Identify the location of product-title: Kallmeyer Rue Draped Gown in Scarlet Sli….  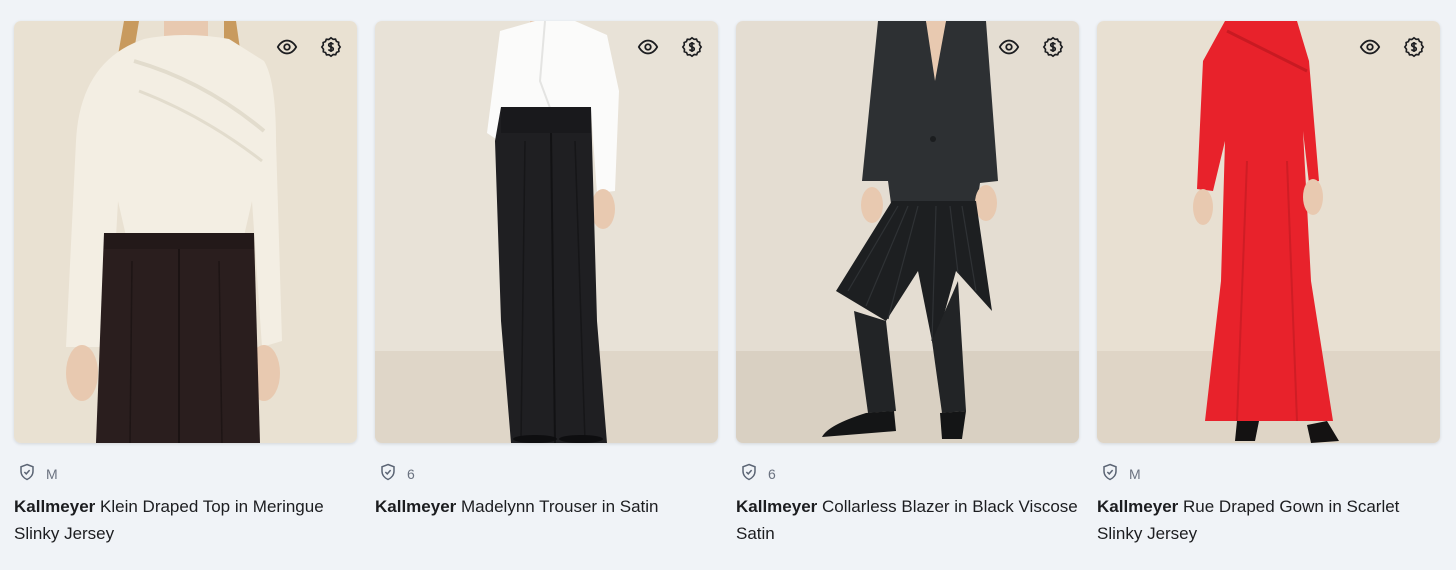
(1268, 520).